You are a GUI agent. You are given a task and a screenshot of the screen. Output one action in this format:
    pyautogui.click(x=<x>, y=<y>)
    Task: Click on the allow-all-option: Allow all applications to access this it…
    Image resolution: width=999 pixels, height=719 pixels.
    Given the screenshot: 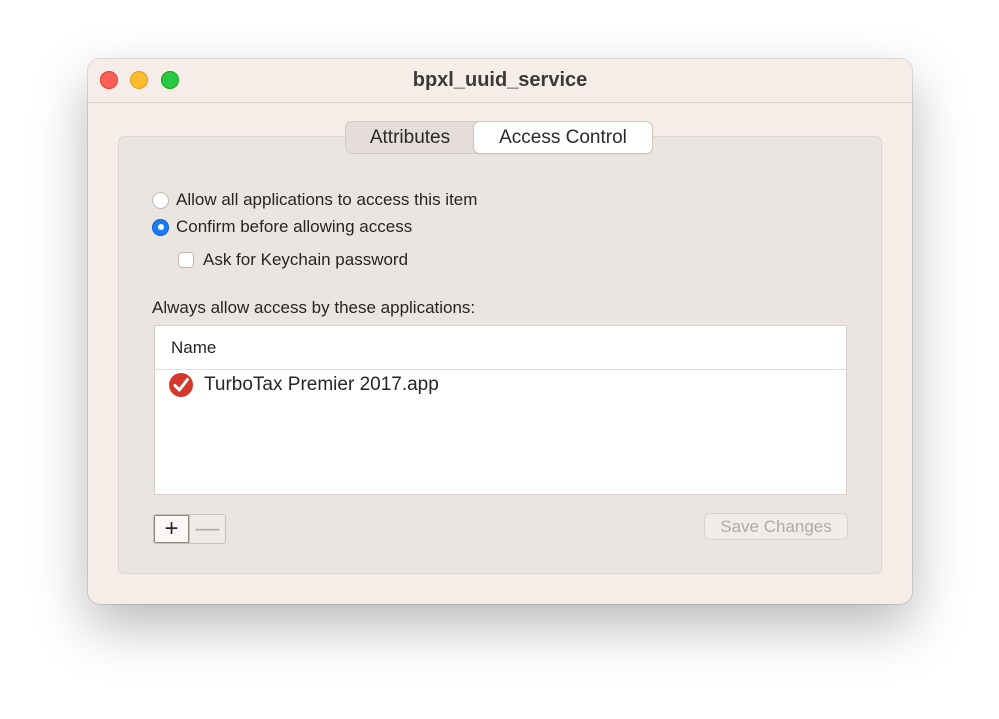 What is the action you would take?
    pyautogui.click(x=314, y=200)
    